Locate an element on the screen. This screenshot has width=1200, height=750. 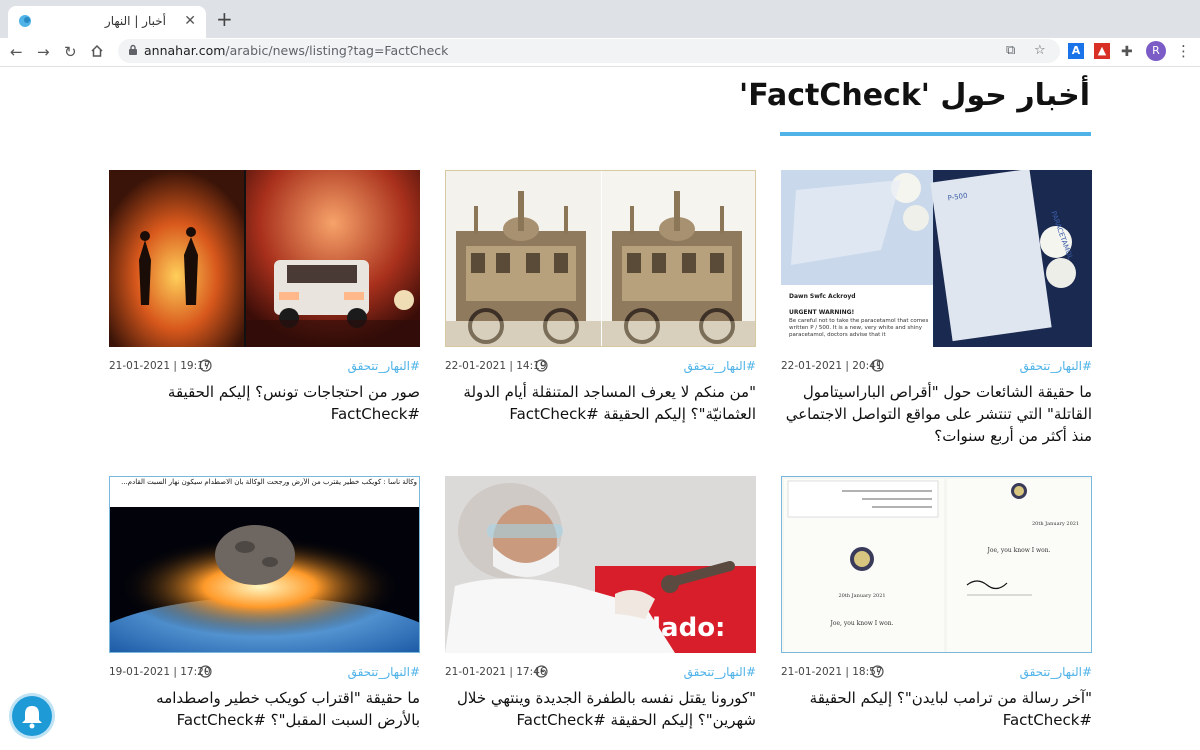
page-title: أخبار حول 'FactCheck' is located at coordinates (914, 95).